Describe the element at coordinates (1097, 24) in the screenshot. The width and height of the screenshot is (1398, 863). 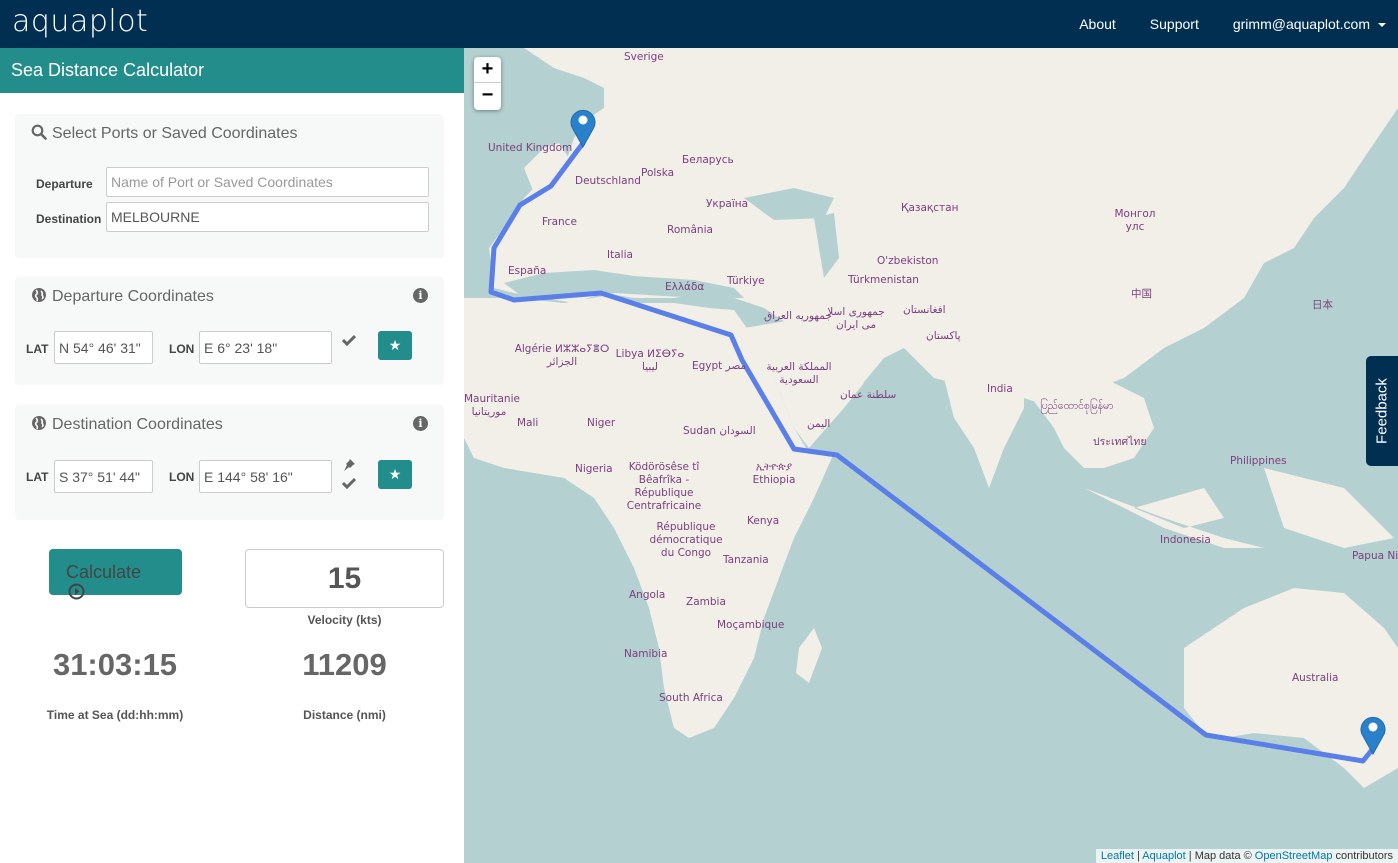
I see `nav-about-link: About` at that location.